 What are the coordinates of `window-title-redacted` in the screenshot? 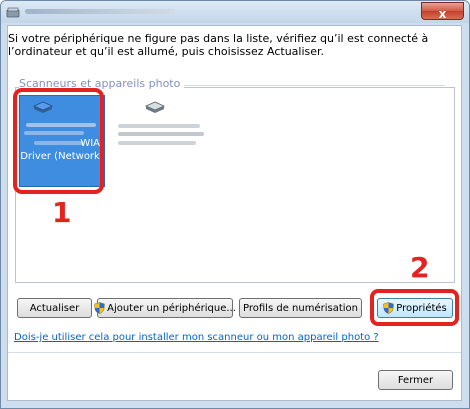 It's located at (100, 11).